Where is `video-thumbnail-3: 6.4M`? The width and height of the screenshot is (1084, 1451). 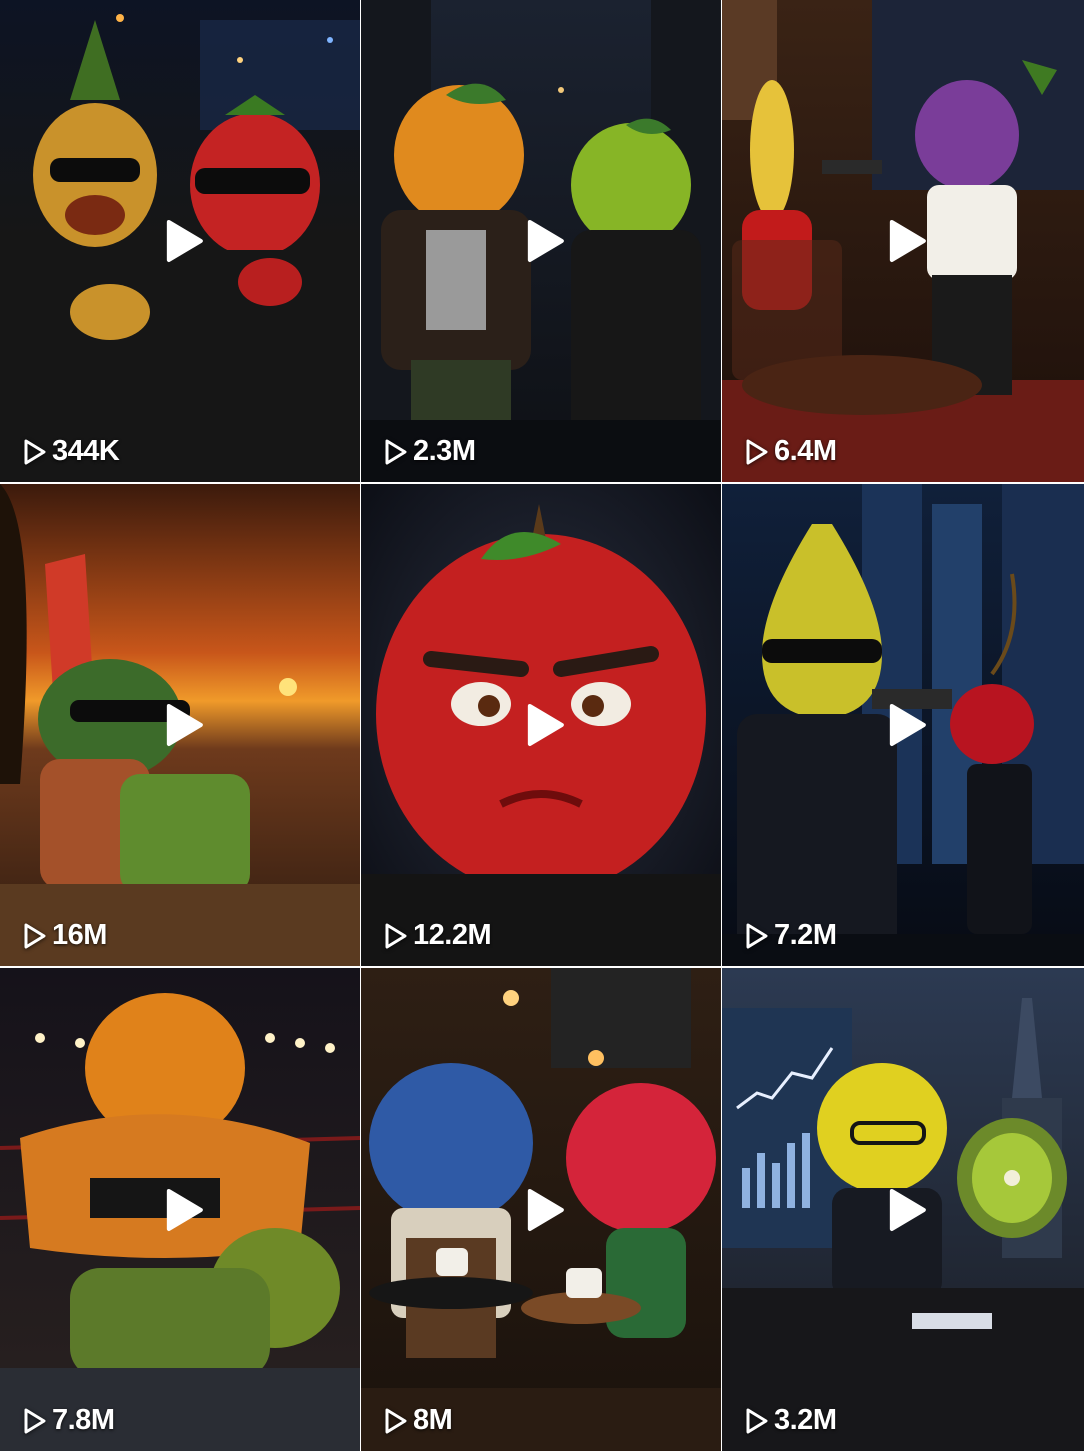 video-thumbnail-3: 6.4M is located at coordinates (903, 241).